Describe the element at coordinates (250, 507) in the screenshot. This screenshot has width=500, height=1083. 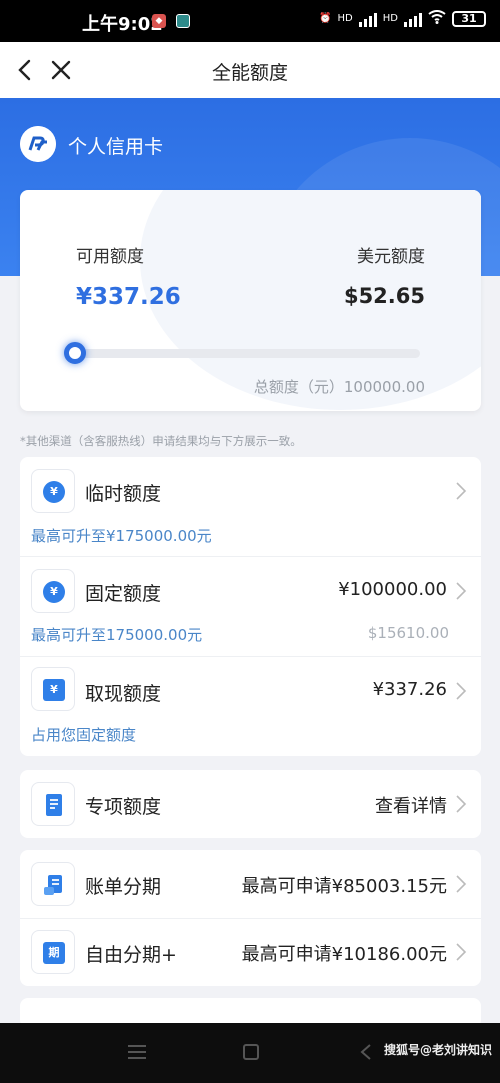
I see `limit-row-temporary: ¥ 临时额度 最高可升至¥175000.00元` at that location.